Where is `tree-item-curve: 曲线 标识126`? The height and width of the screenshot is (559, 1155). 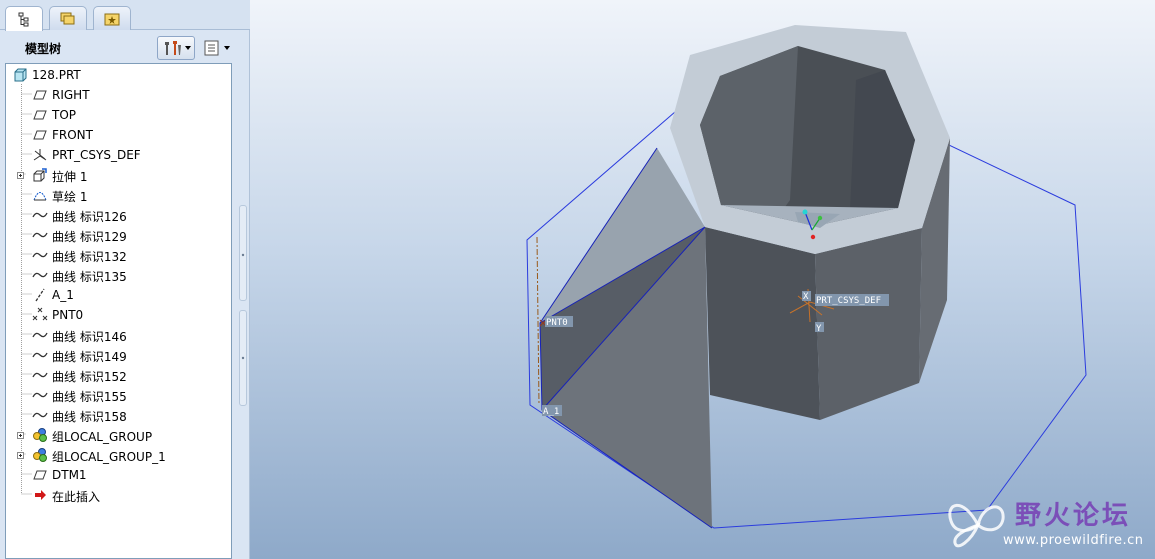 tree-item-curve: 曲线 标识126 is located at coordinates (118, 215).